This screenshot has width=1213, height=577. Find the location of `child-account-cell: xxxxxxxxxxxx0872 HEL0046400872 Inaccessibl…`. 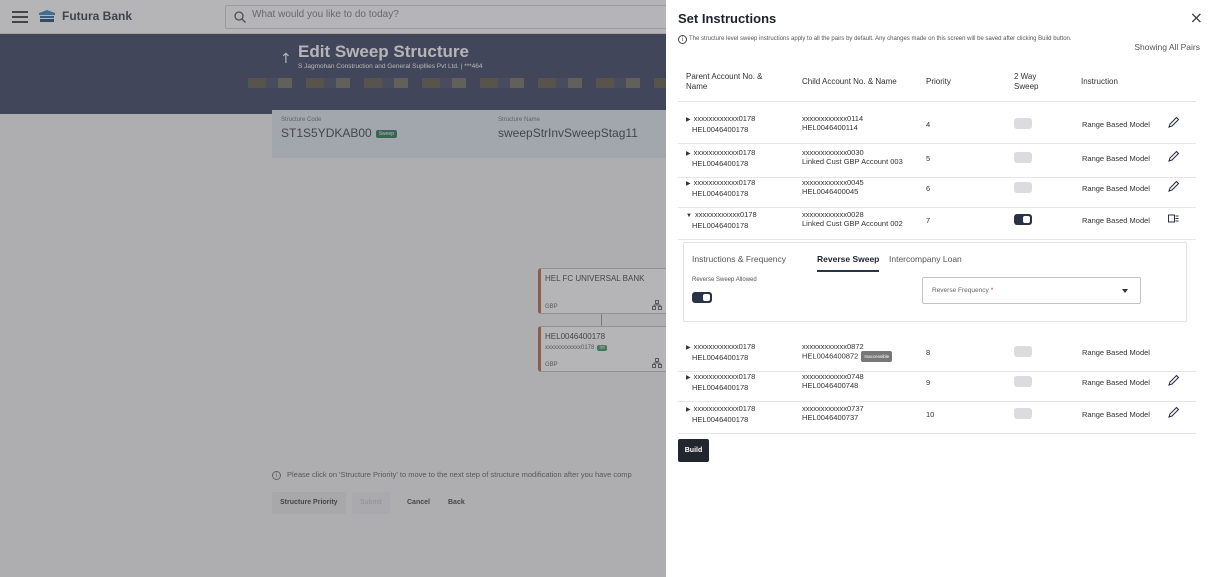

child-account-cell: xxxxxxxxxxxx0872 HEL0046400872 Inaccessibl… is located at coordinates (847, 352).